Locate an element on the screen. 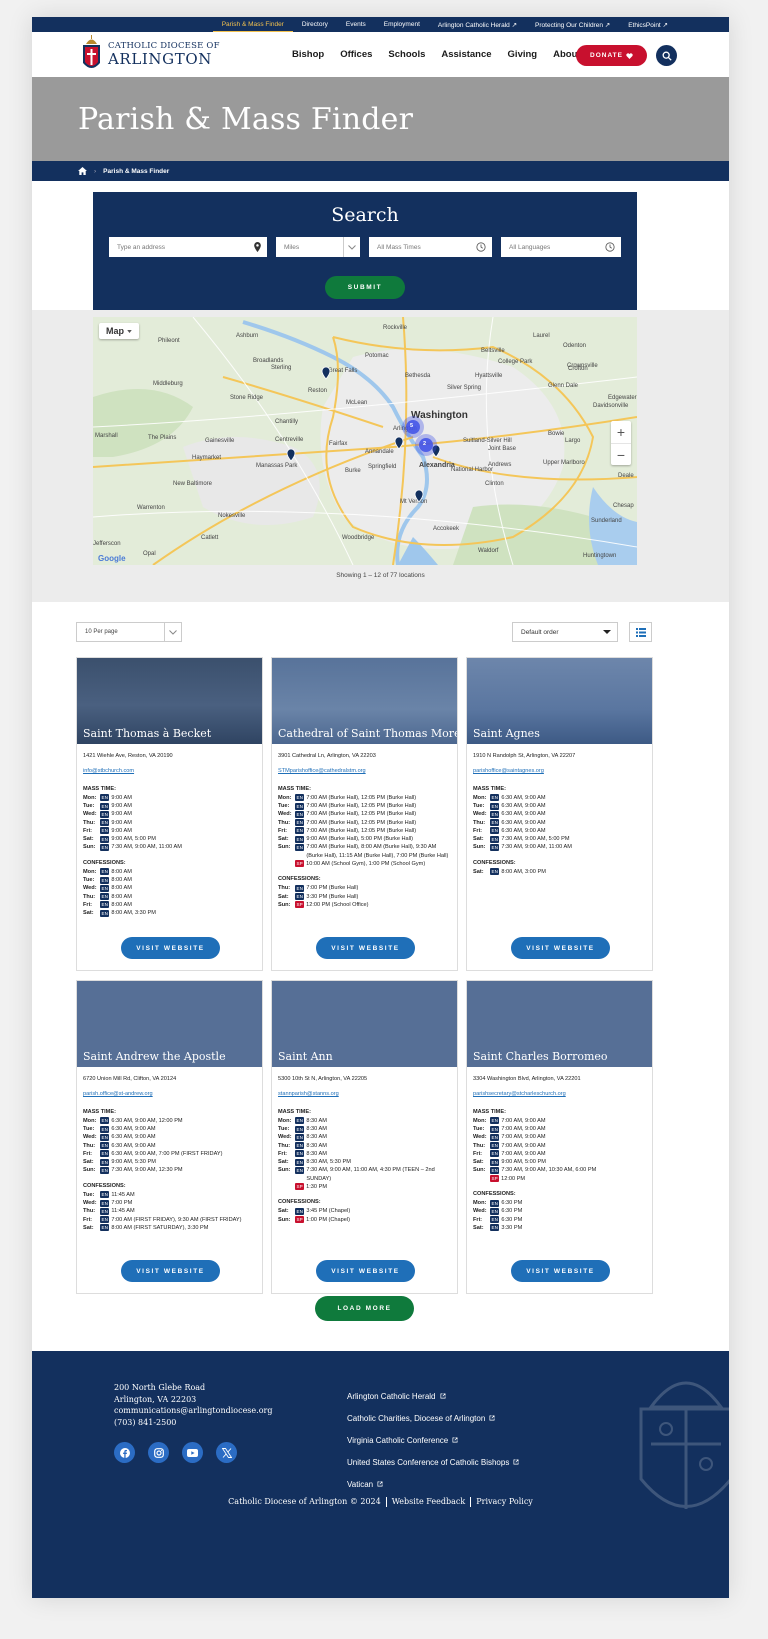 This screenshot has width=768, height=1639. list-view-button is located at coordinates (640, 632).